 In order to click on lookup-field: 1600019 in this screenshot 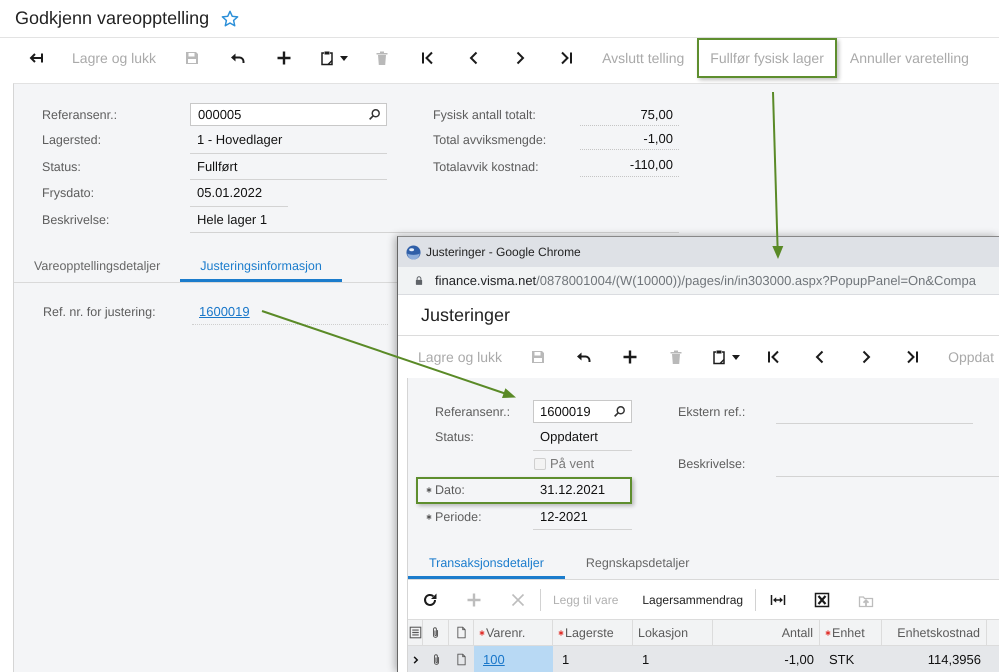, I will do `click(582, 411)`.